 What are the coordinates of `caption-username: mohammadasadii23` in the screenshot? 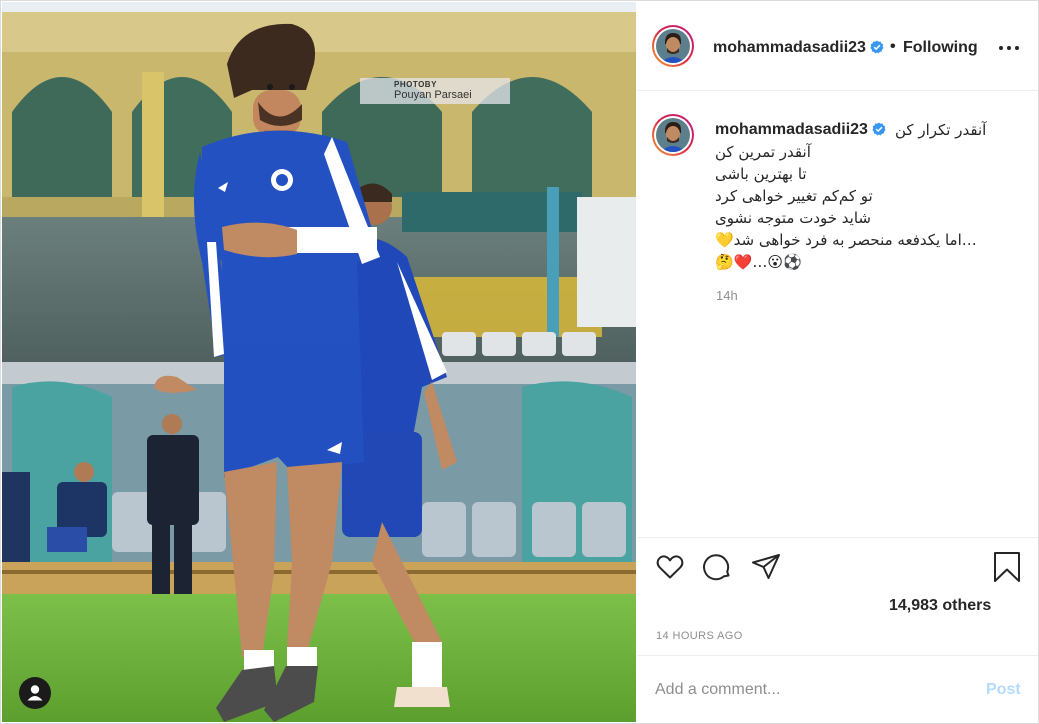 It's located at (800, 130).